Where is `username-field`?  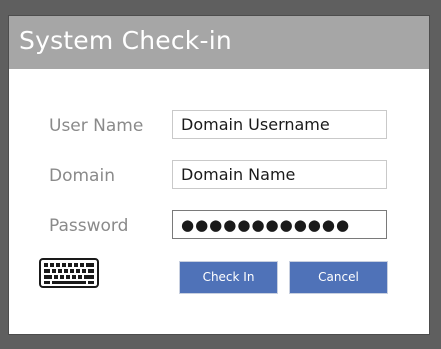
username-field is located at coordinates (279, 124).